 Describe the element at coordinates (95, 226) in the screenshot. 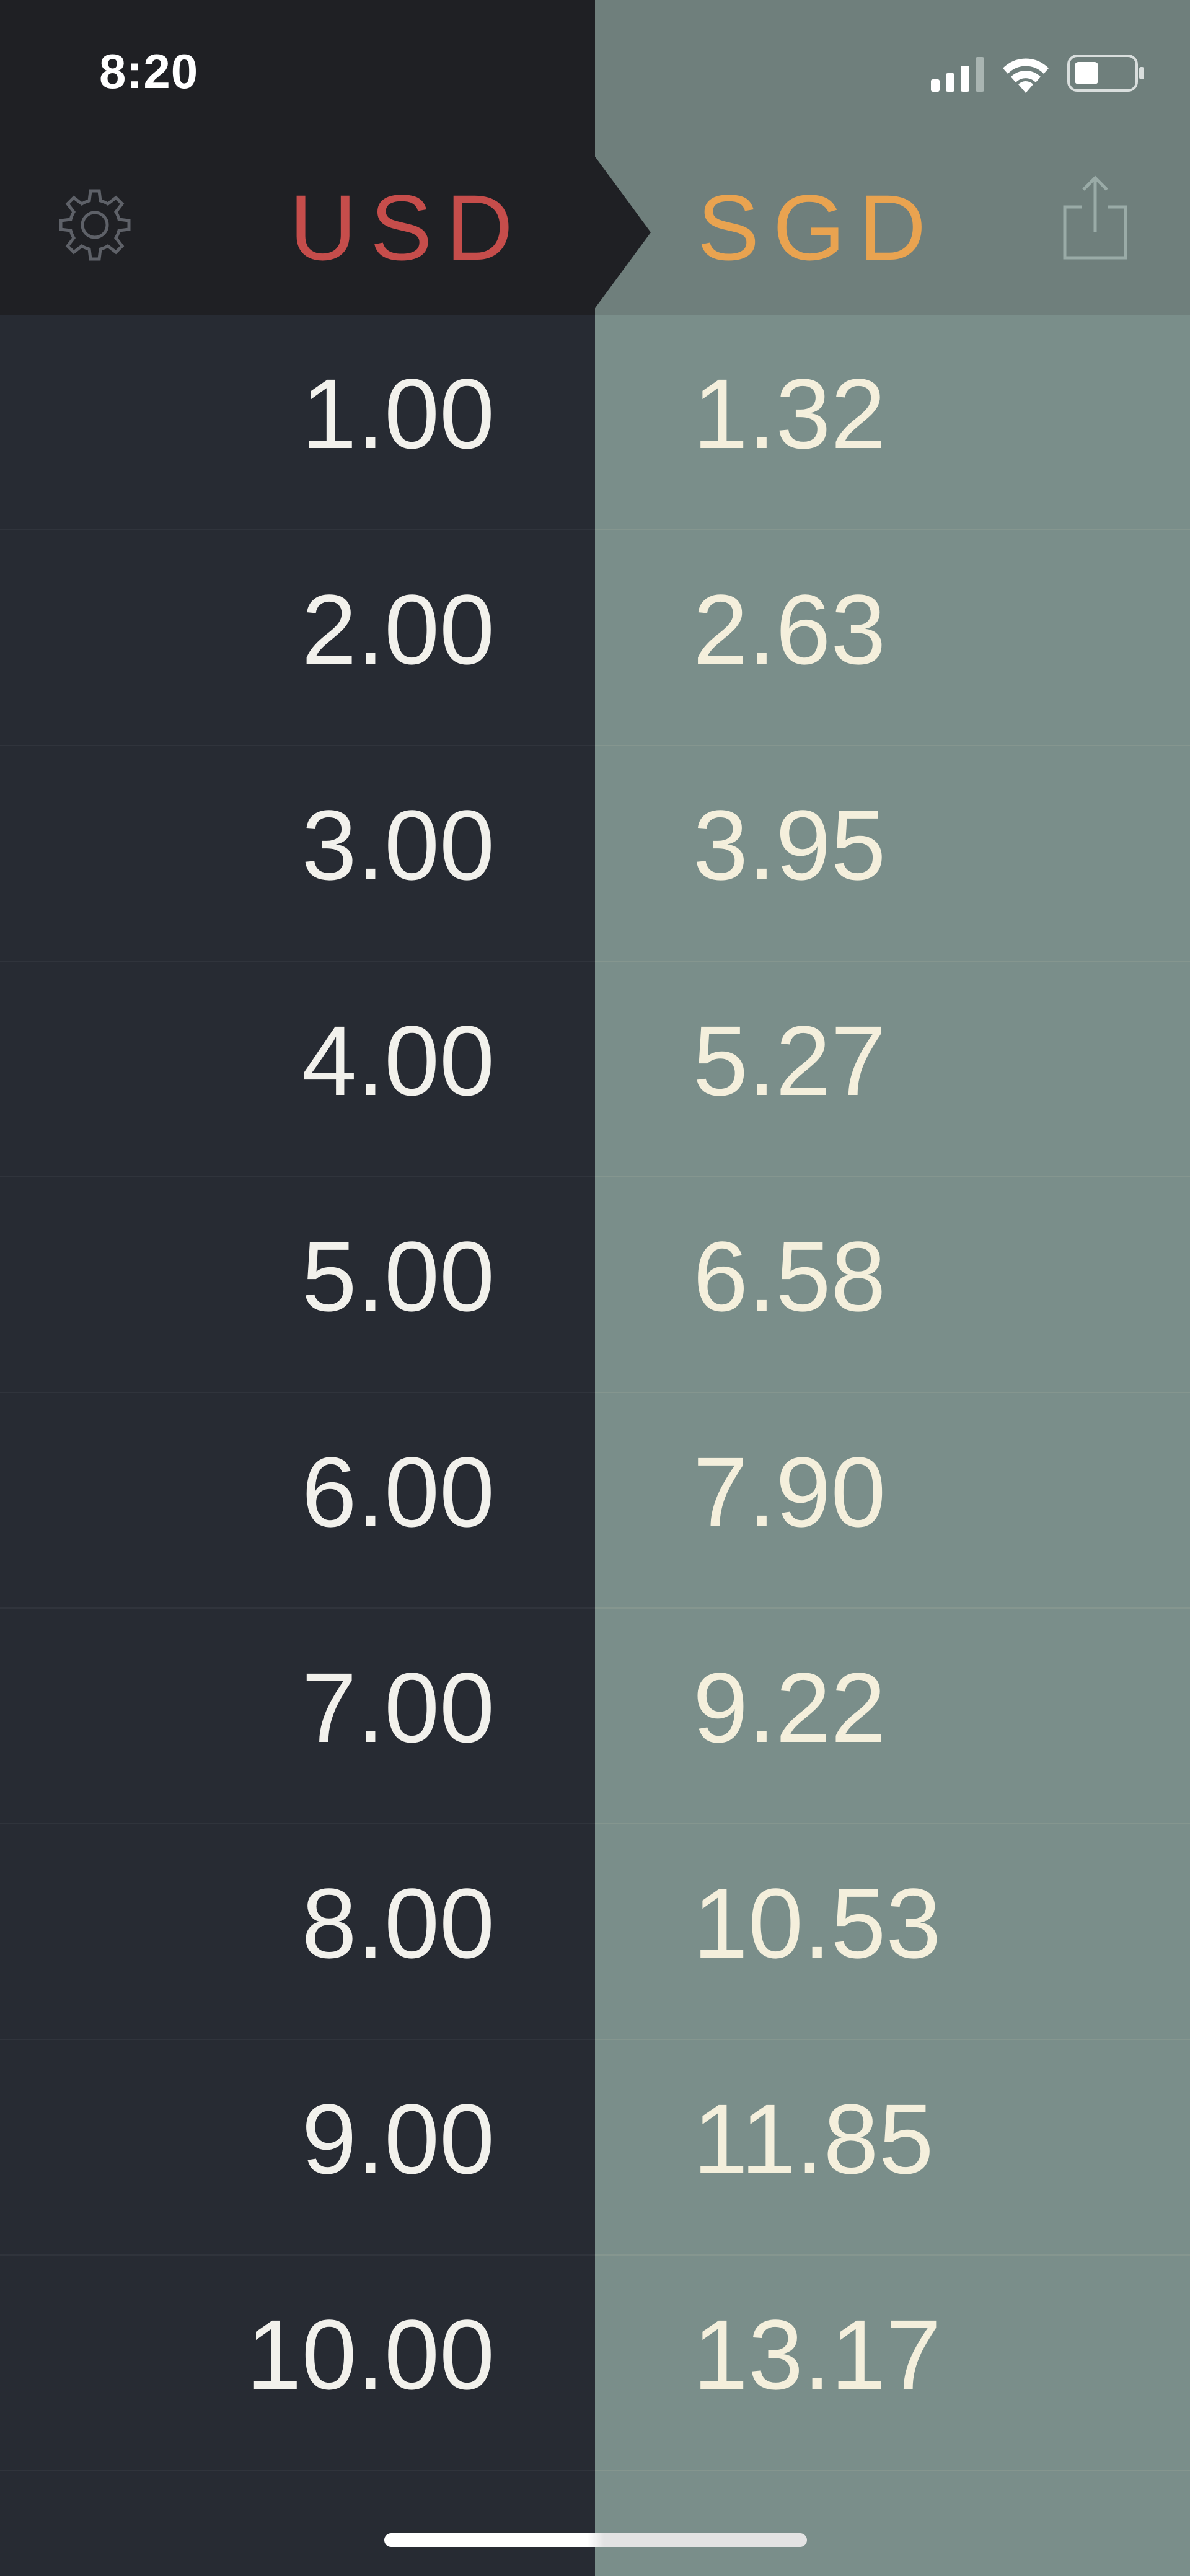

I see `gear-icon` at that location.